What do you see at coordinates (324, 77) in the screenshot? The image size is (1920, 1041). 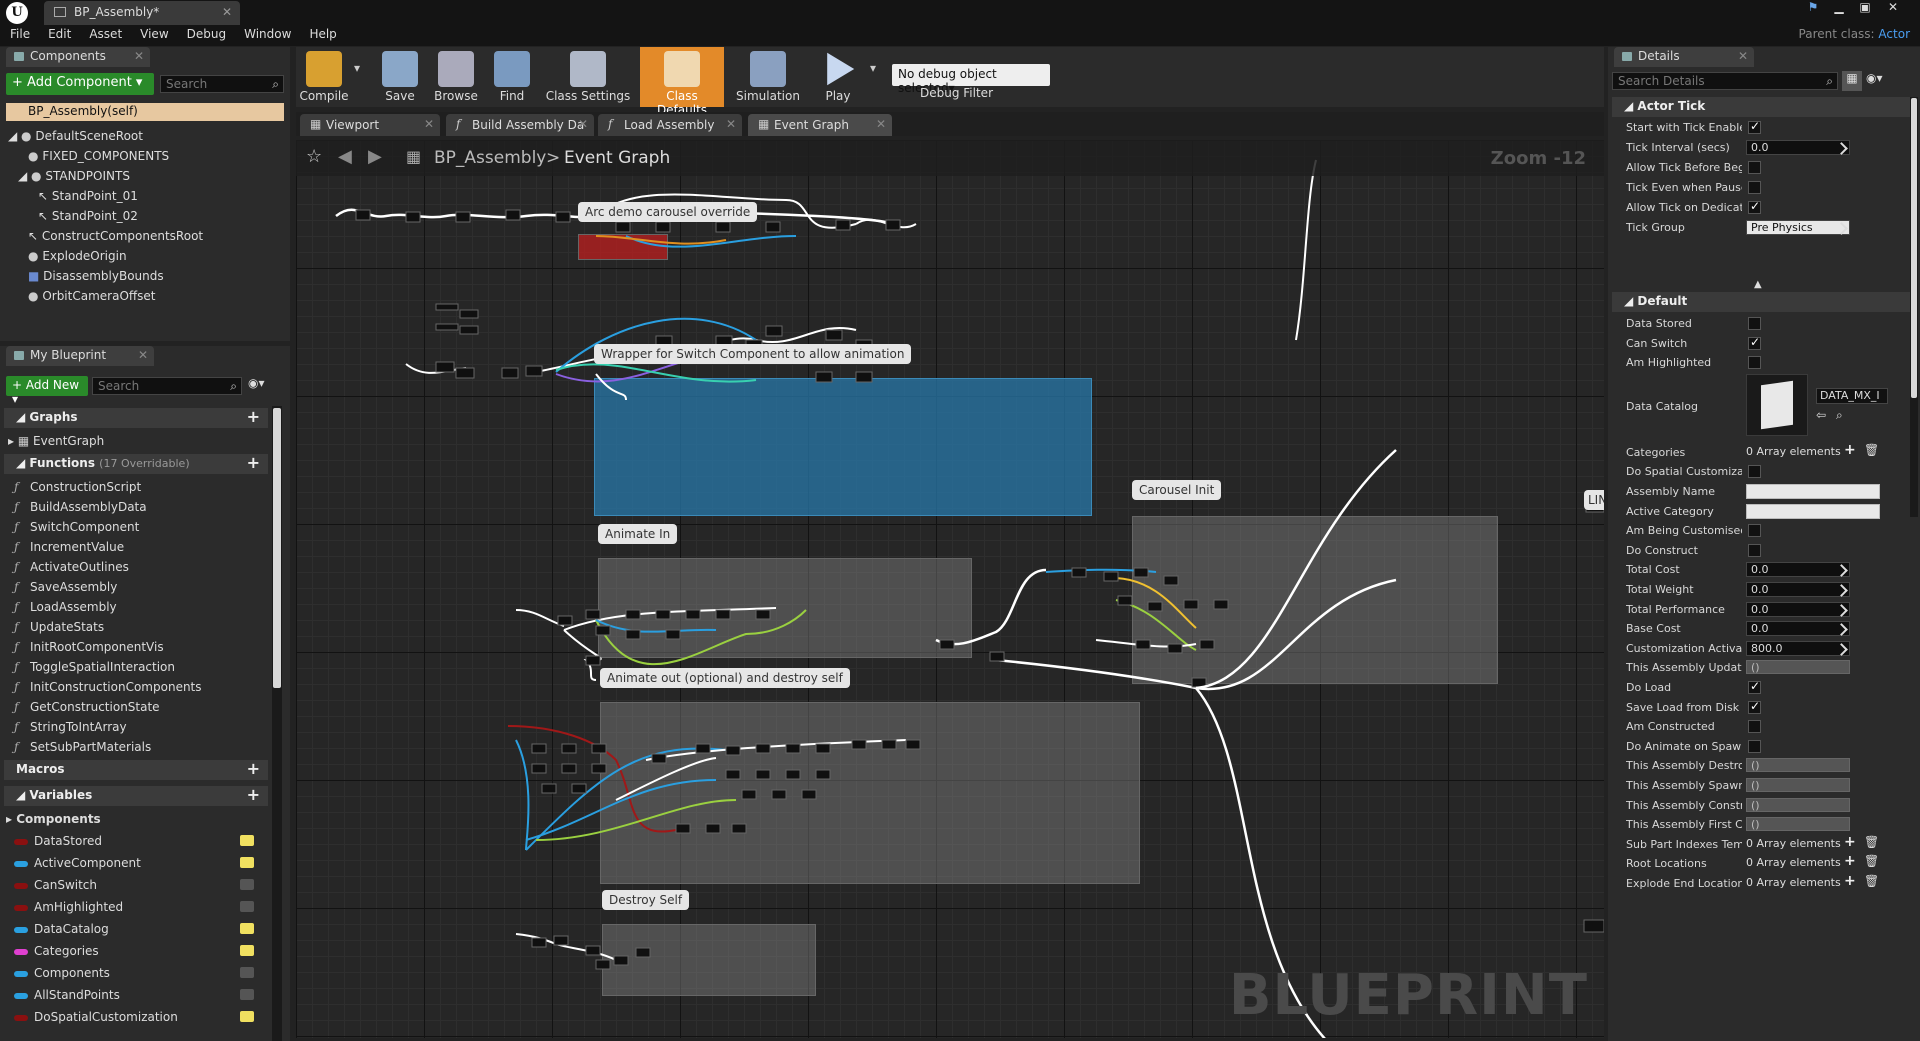 I see `compile-button: Compile` at bounding box center [324, 77].